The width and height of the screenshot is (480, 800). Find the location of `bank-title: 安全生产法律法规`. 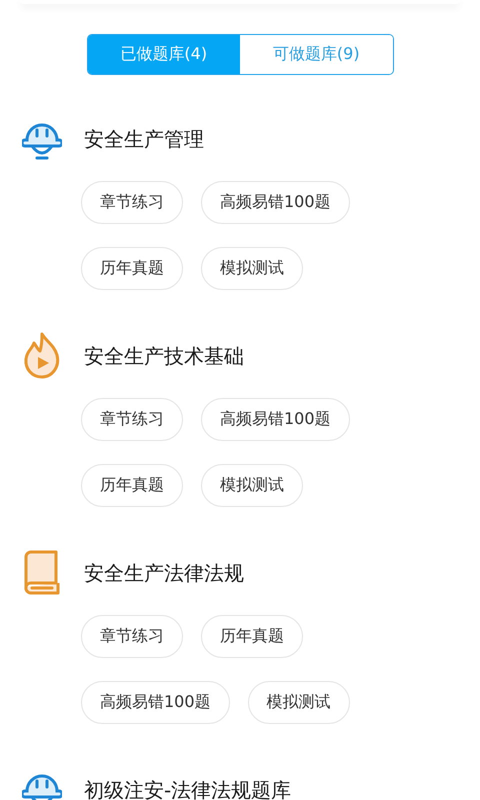

bank-title: 安全生产法律法规 is located at coordinates (164, 573).